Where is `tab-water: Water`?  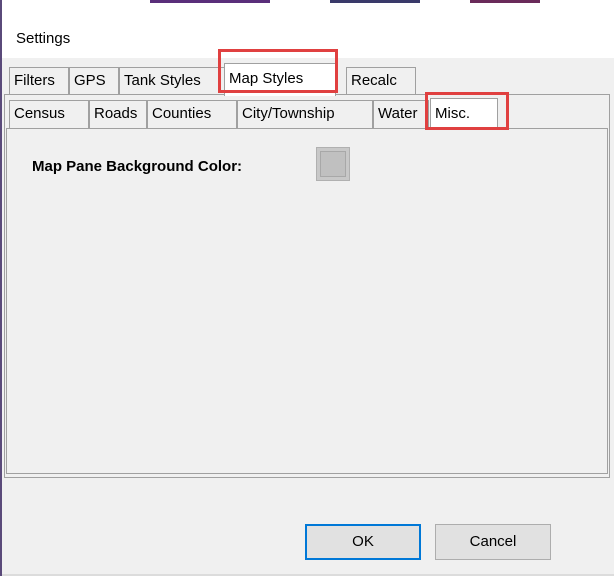
tab-water: Water is located at coordinates (401, 114).